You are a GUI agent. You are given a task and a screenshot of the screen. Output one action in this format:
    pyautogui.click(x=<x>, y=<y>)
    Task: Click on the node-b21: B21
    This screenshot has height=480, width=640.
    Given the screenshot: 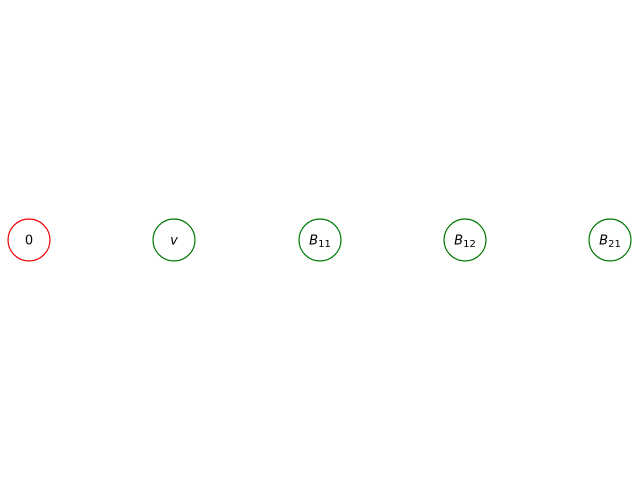 What is the action you would take?
    pyautogui.click(x=610, y=240)
    